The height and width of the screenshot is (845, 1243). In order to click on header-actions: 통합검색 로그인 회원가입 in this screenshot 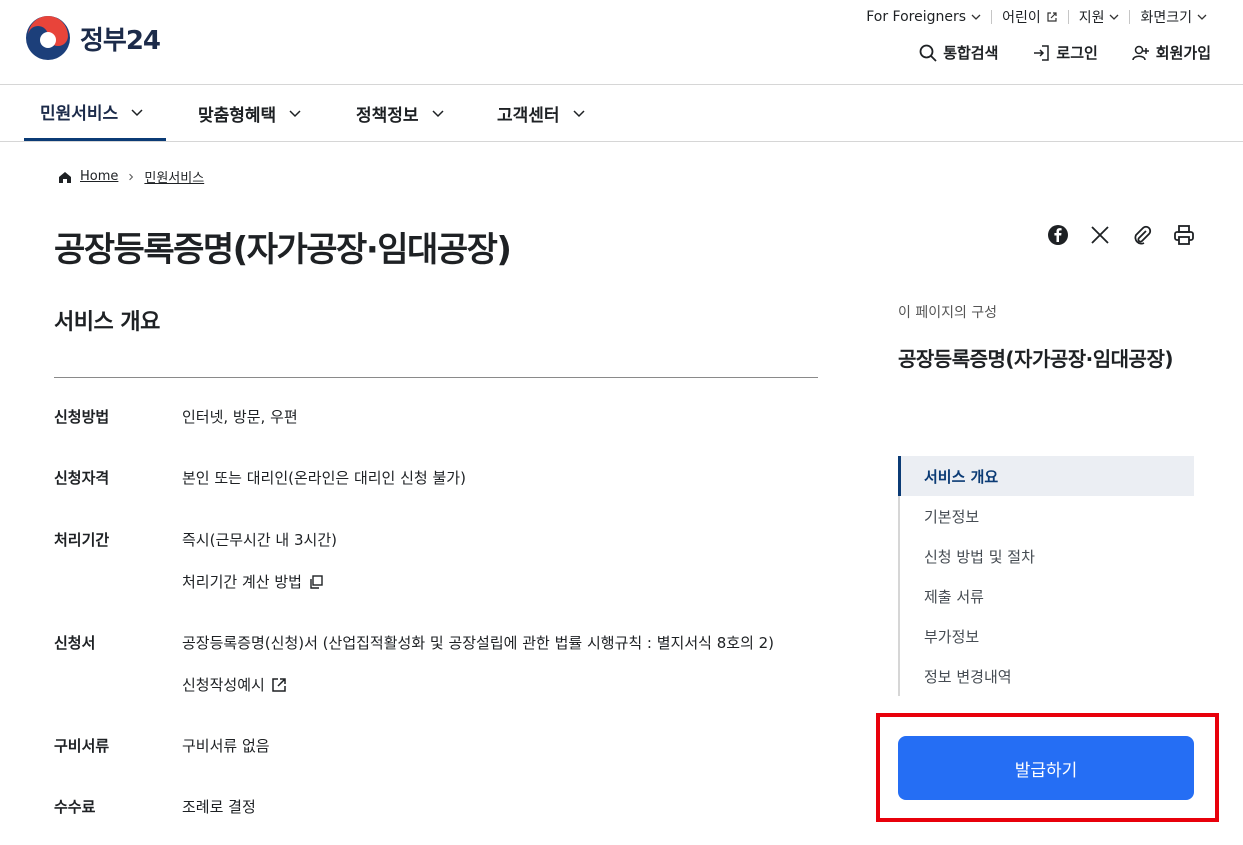, I will do `click(1065, 52)`.